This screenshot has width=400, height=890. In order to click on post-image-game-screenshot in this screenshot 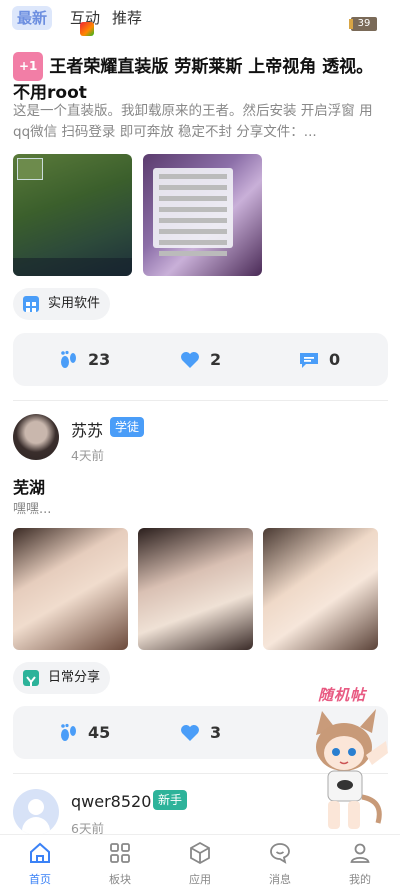, I will do `click(72, 215)`.